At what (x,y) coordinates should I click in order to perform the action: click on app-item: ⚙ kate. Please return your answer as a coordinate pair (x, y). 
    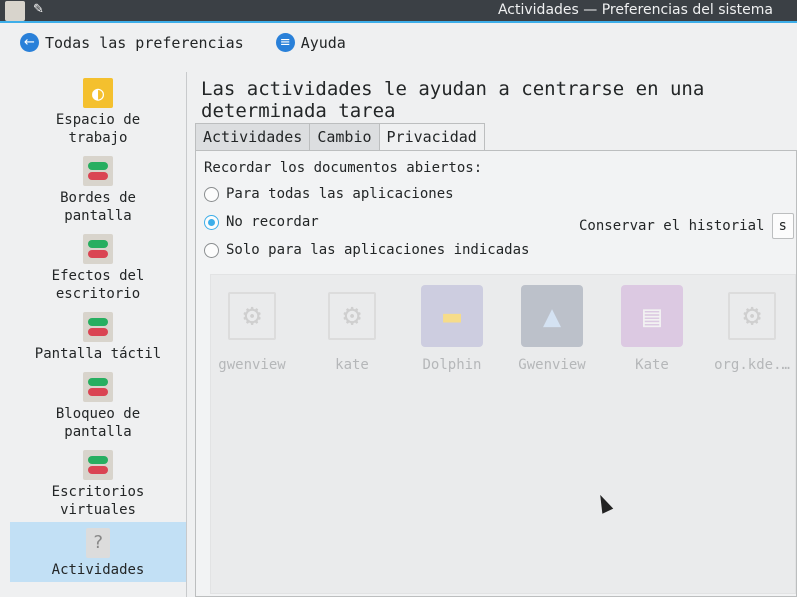
    Looking at the image, I should click on (352, 329).